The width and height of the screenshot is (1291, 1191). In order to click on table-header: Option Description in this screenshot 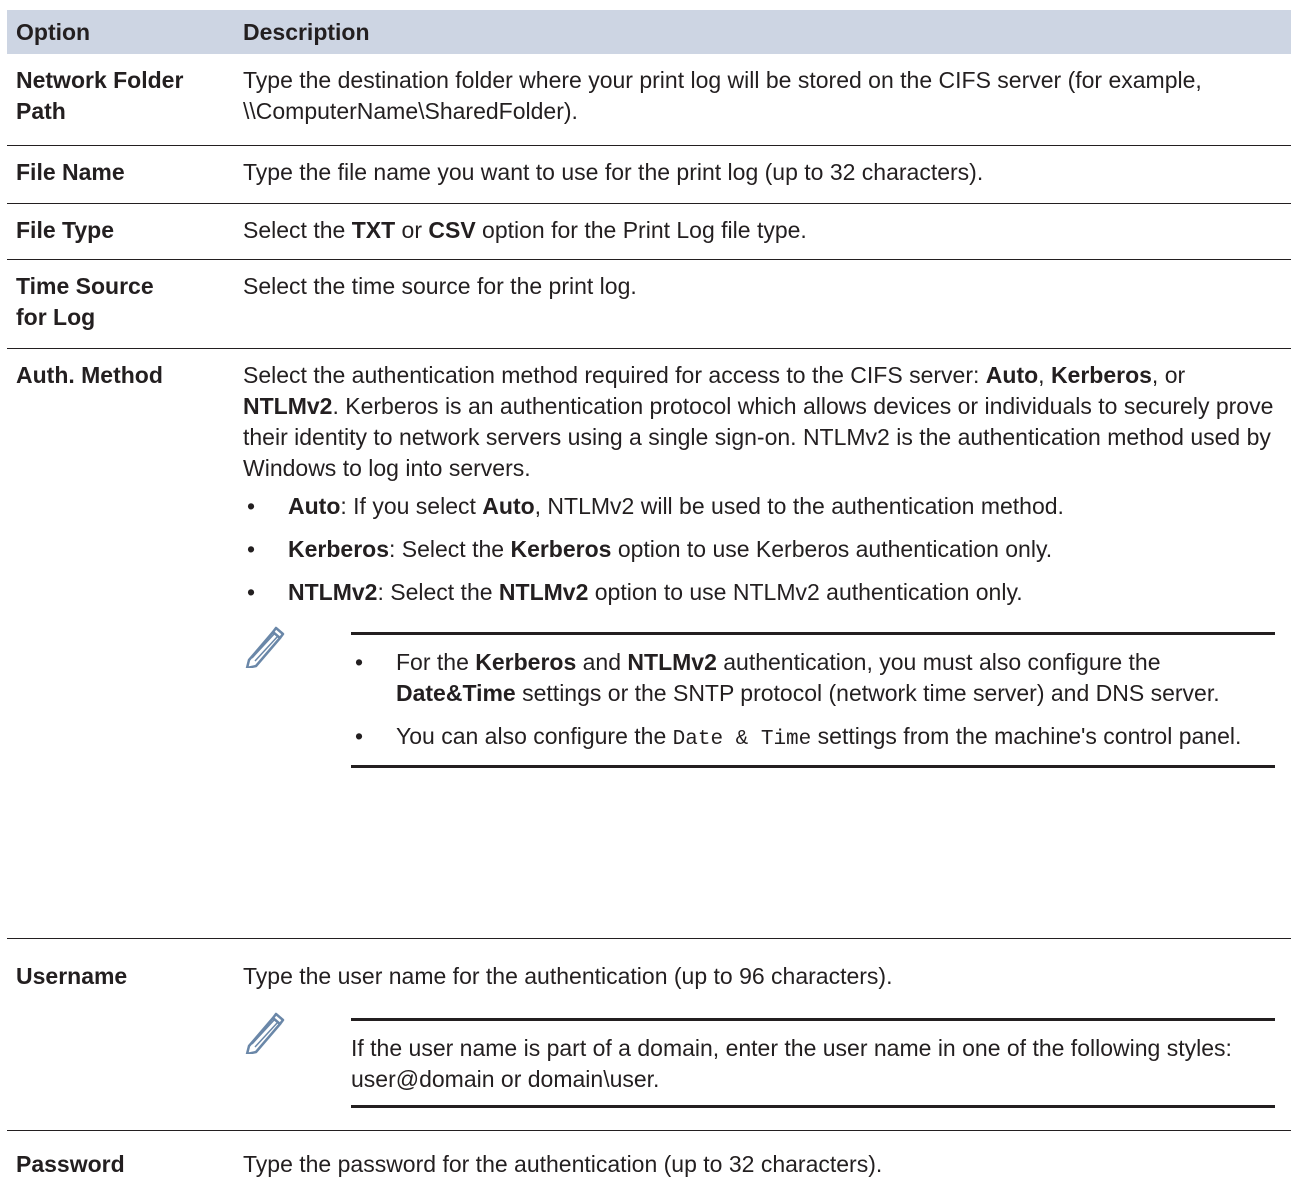, I will do `click(649, 32)`.